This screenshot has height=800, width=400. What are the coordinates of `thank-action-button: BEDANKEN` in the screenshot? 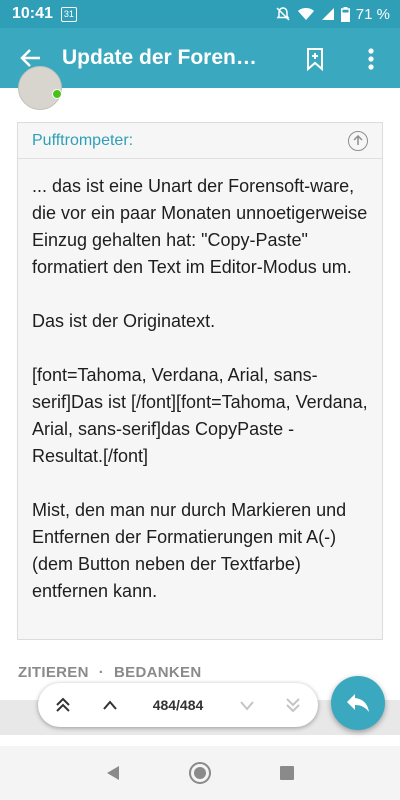 It's located at (157, 672).